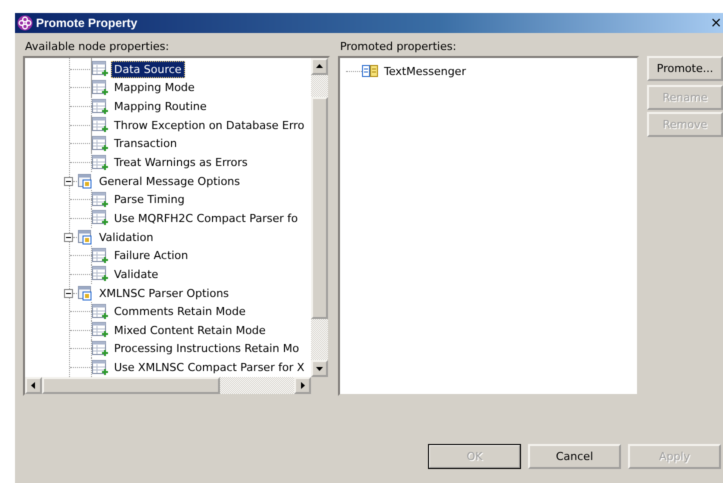  Describe the element at coordinates (181, 163) in the screenshot. I see `tree-item: Treat Warnings as Errors` at that location.